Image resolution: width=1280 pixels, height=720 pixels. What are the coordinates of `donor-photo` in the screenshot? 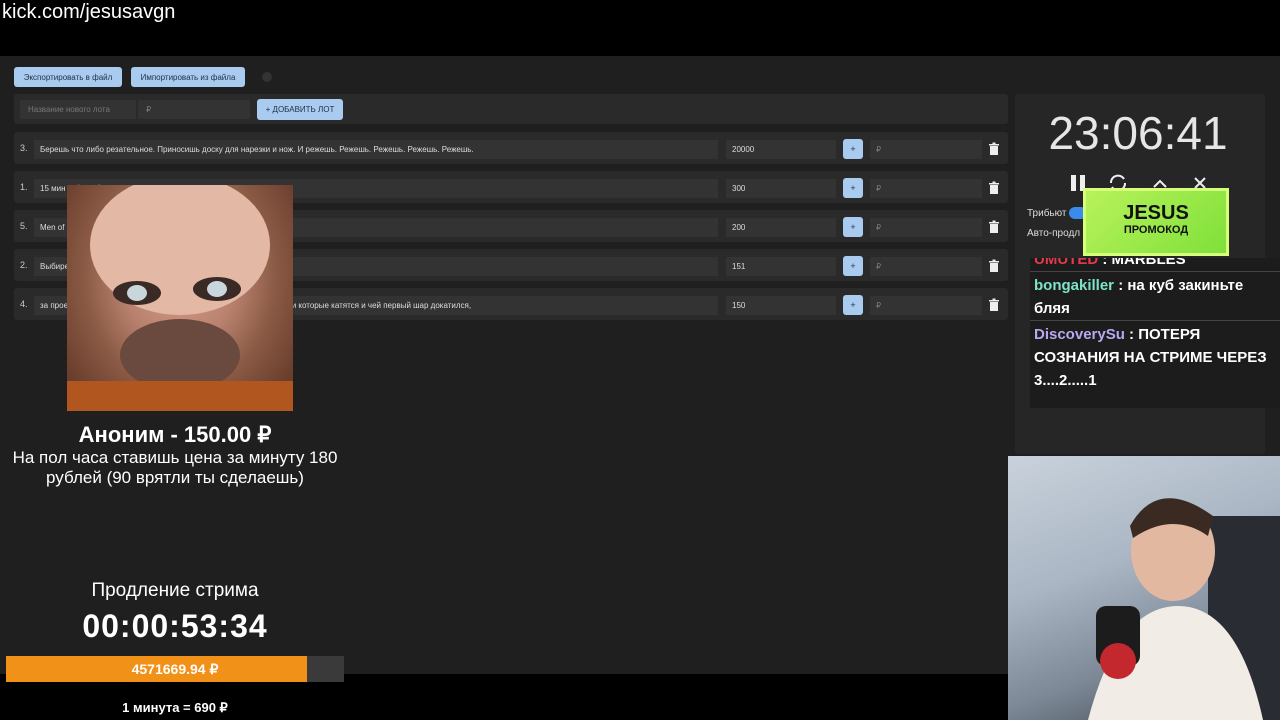 It's located at (180, 298).